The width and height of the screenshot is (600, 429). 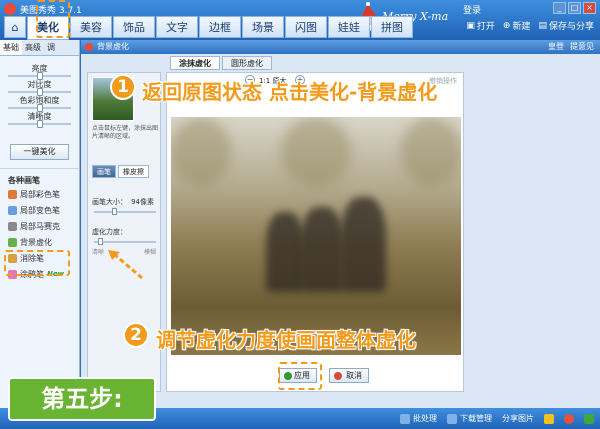 What do you see at coordinates (542, 25) in the screenshot?
I see `save-icon: ▤` at bounding box center [542, 25].